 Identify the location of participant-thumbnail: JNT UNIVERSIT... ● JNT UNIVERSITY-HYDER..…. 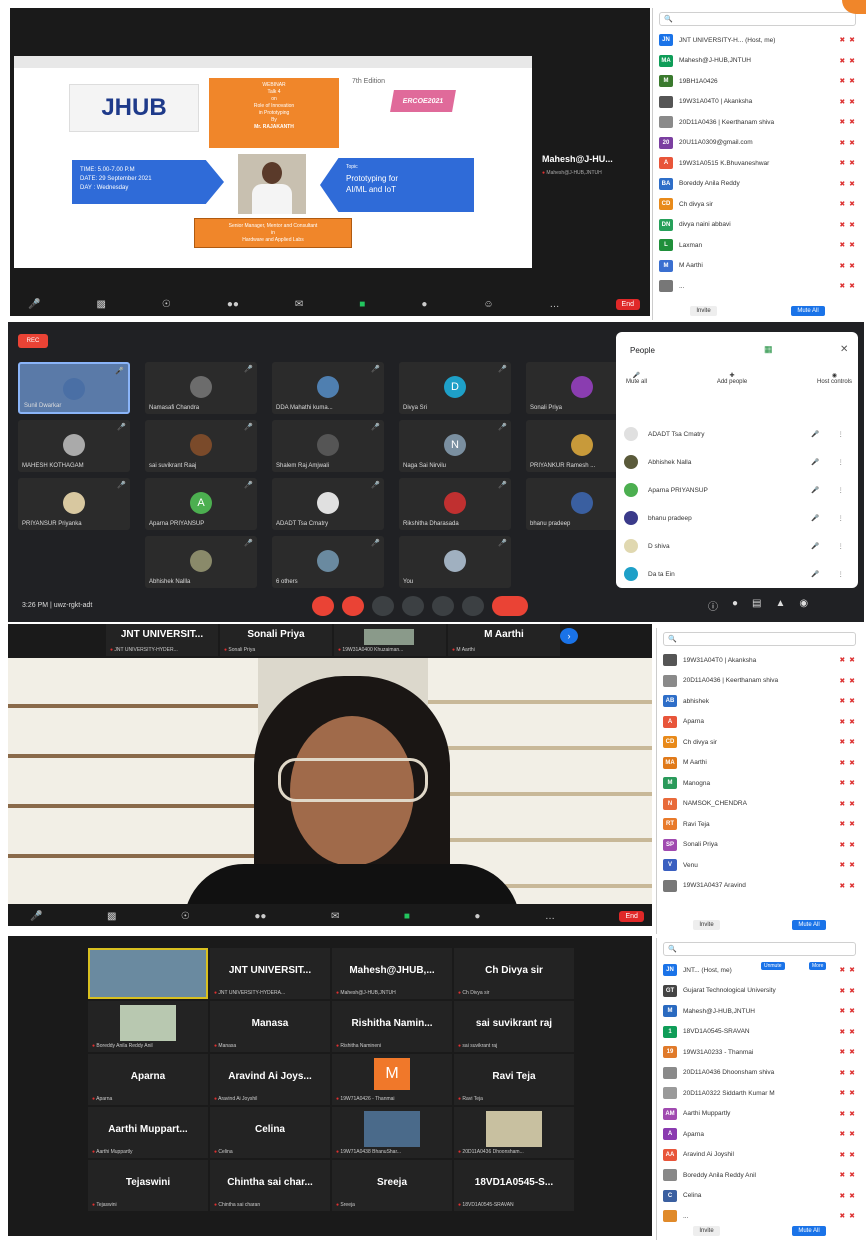
(162, 640).